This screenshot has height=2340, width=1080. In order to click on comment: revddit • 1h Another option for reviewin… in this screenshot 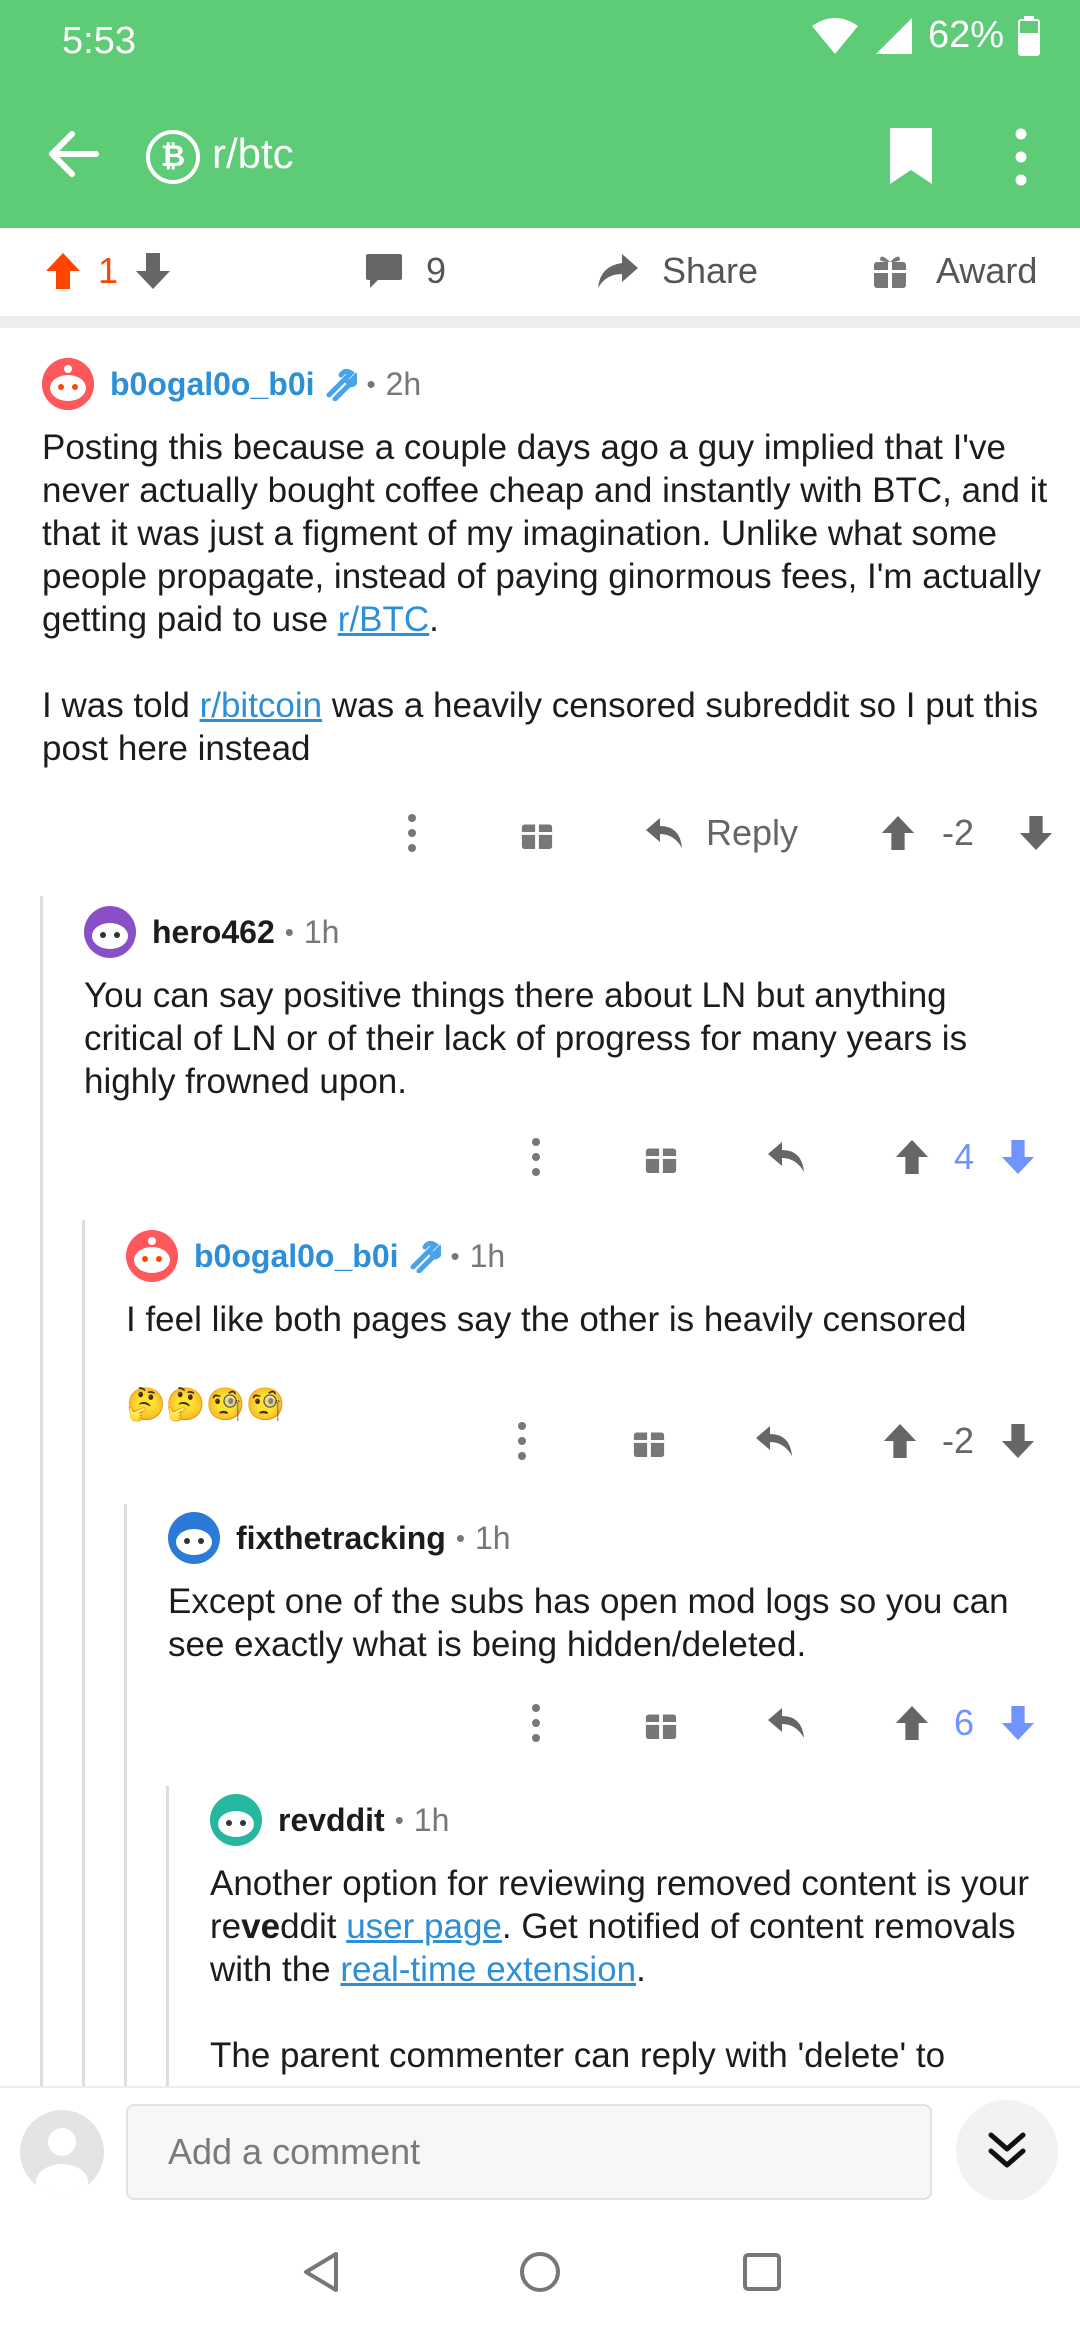, I will do `click(645, 1934)`.